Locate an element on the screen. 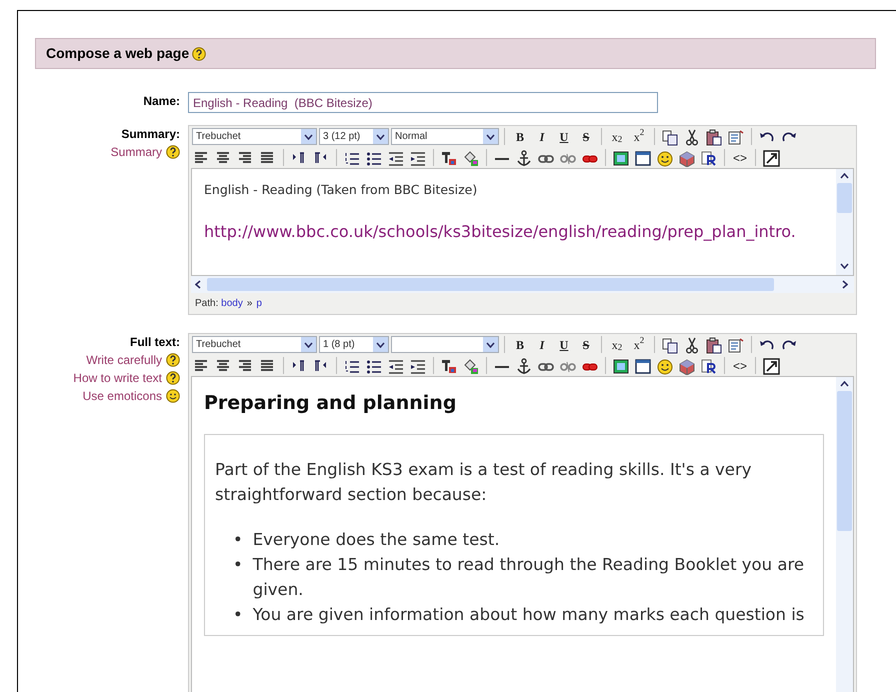  help-link: Use emoticons is located at coordinates (122, 396).